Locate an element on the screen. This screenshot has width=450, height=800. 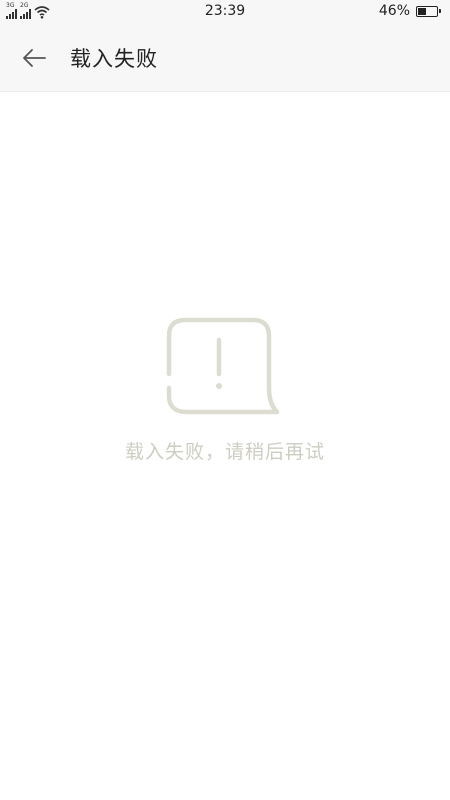
page-title: 载入失败 is located at coordinates (114, 59).